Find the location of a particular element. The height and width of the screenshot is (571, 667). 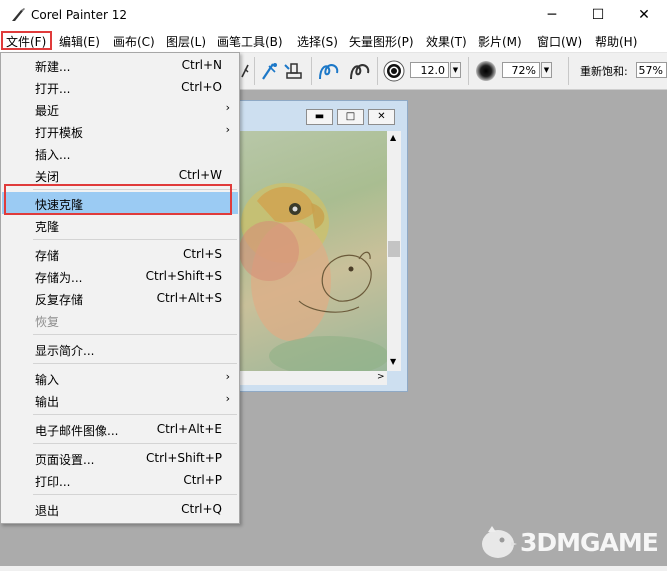

menu-item-label: 恢复 is located at coordinates (47, 322).